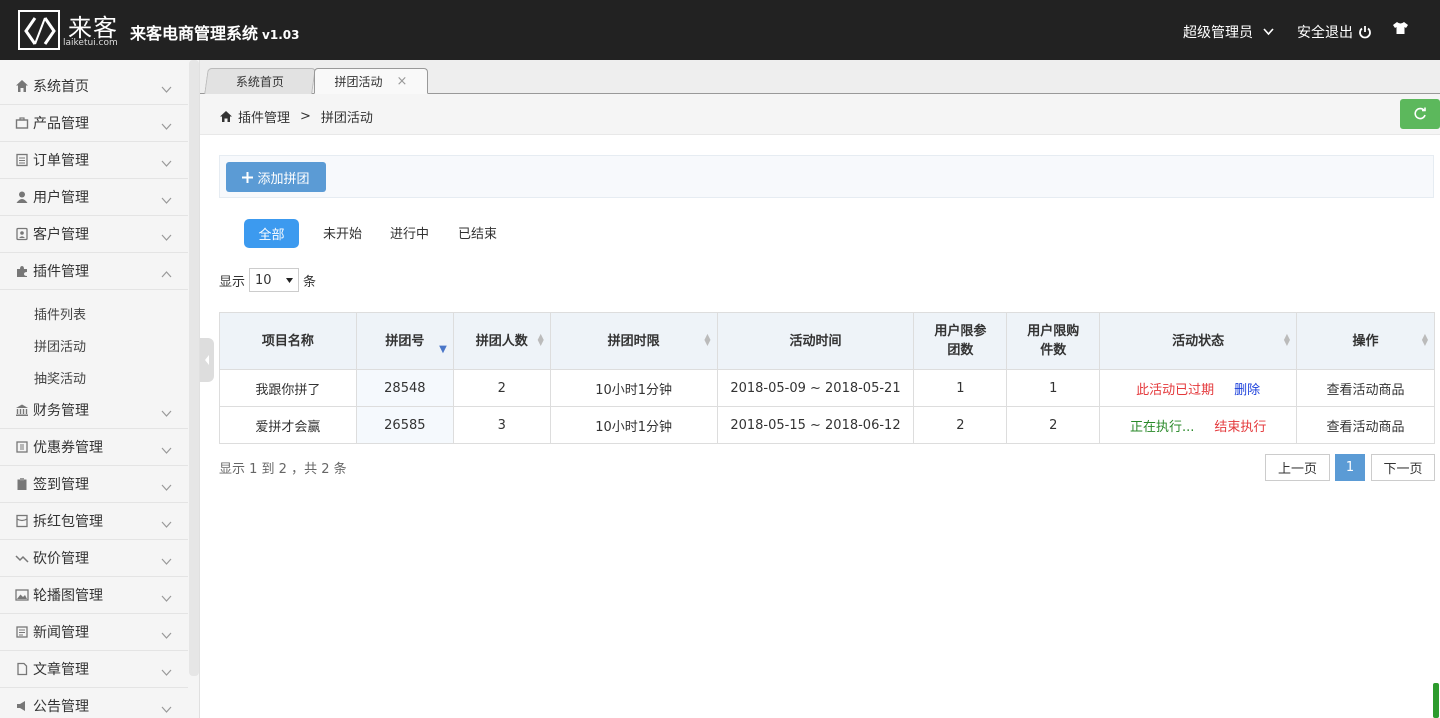 This screenshot has width=1440, height=718. What do you see at coordinates (815, 388) in the screenshot?
I see `cell-time: 2018-05-09 ~ 2018-05-21` at bounding box center [815, 388].